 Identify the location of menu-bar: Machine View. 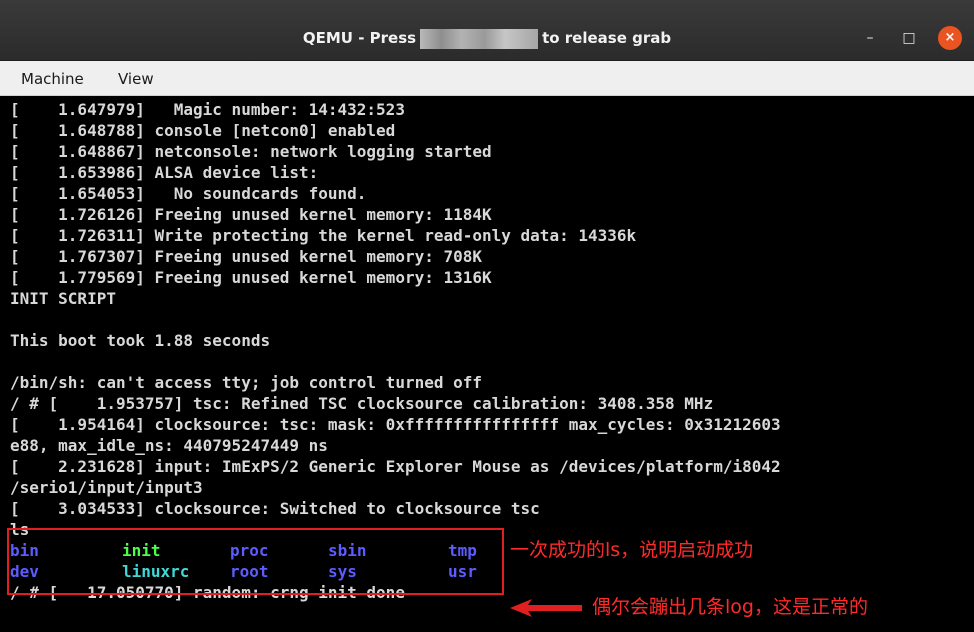
(487, 78).